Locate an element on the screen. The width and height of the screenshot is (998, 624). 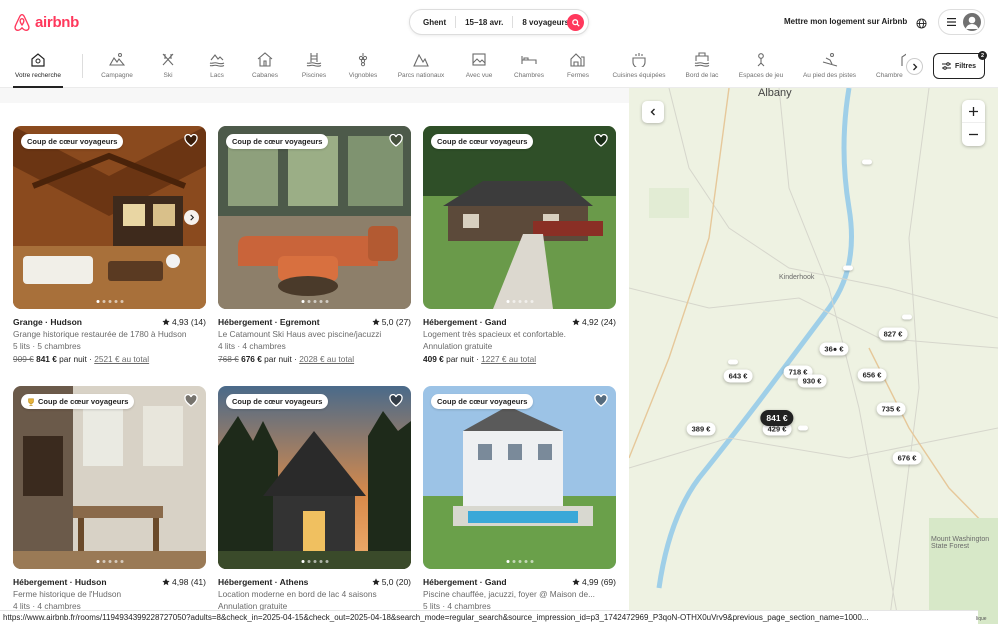
user-menu-button is located at coordinates (961, 22).